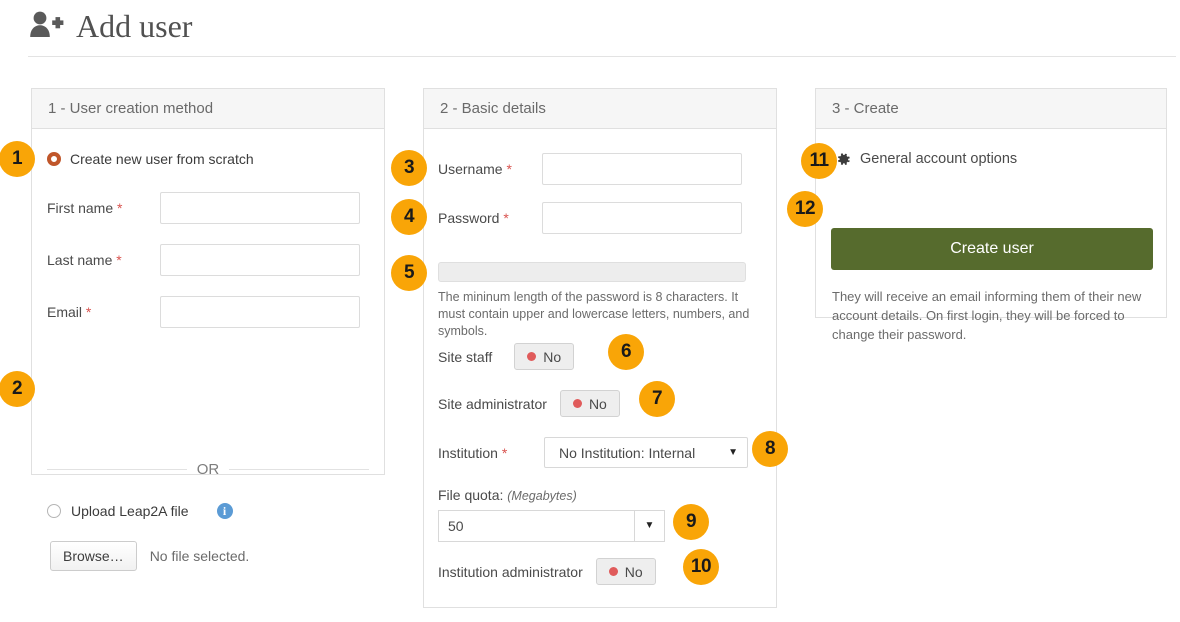 The height and width of the screenshot is (622, 1180). I want to click on radio-upload-indicator, so click(54, 511).